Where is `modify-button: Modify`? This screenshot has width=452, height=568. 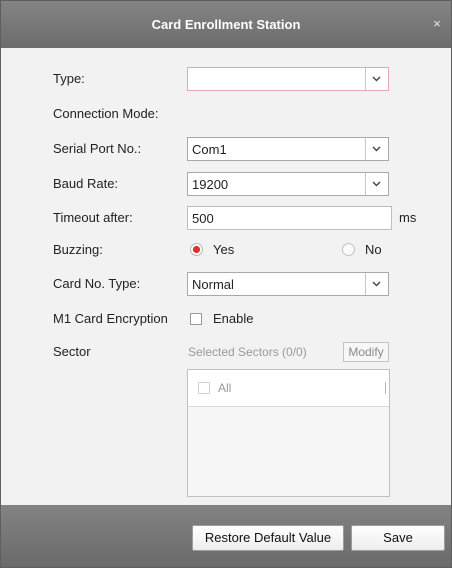 modify-button: Modify is located at coordinates (366, 352).